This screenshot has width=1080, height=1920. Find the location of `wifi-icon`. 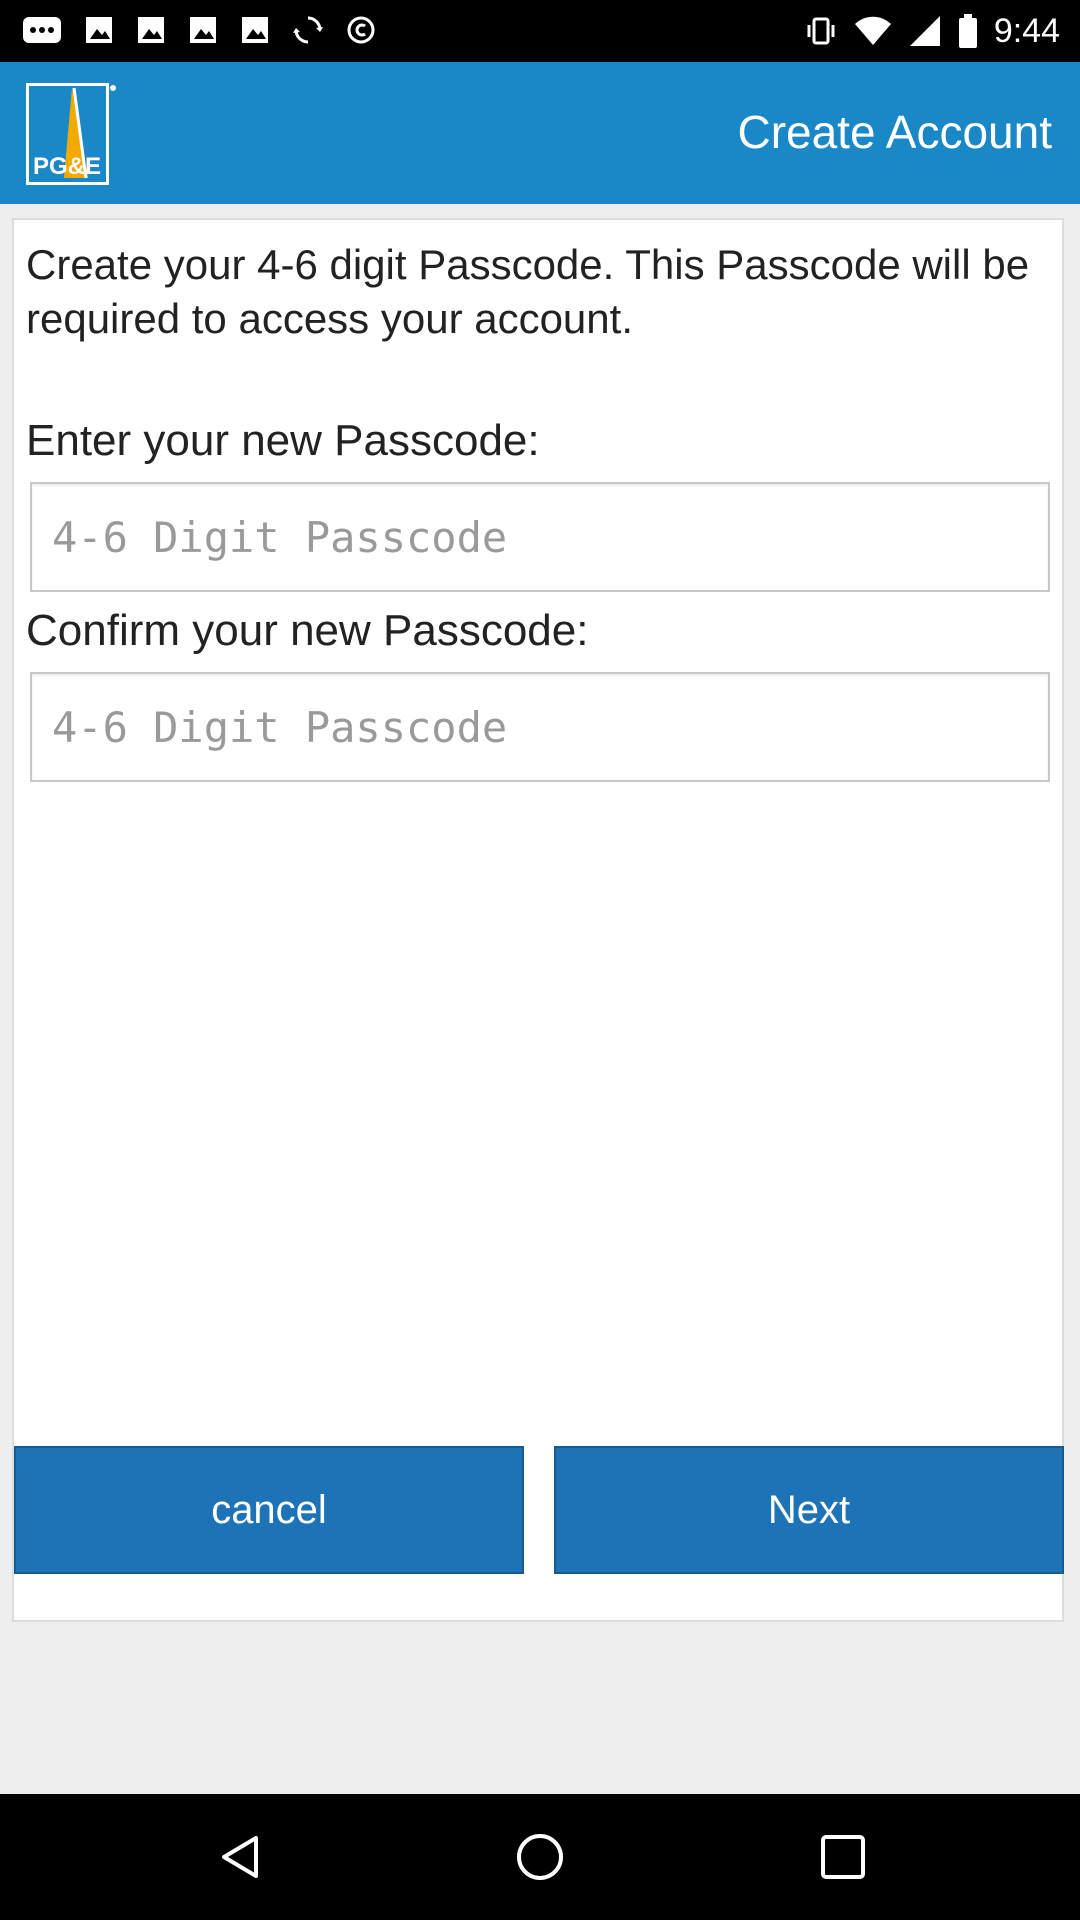

wifi-icon is located at coordinates (872, 30).